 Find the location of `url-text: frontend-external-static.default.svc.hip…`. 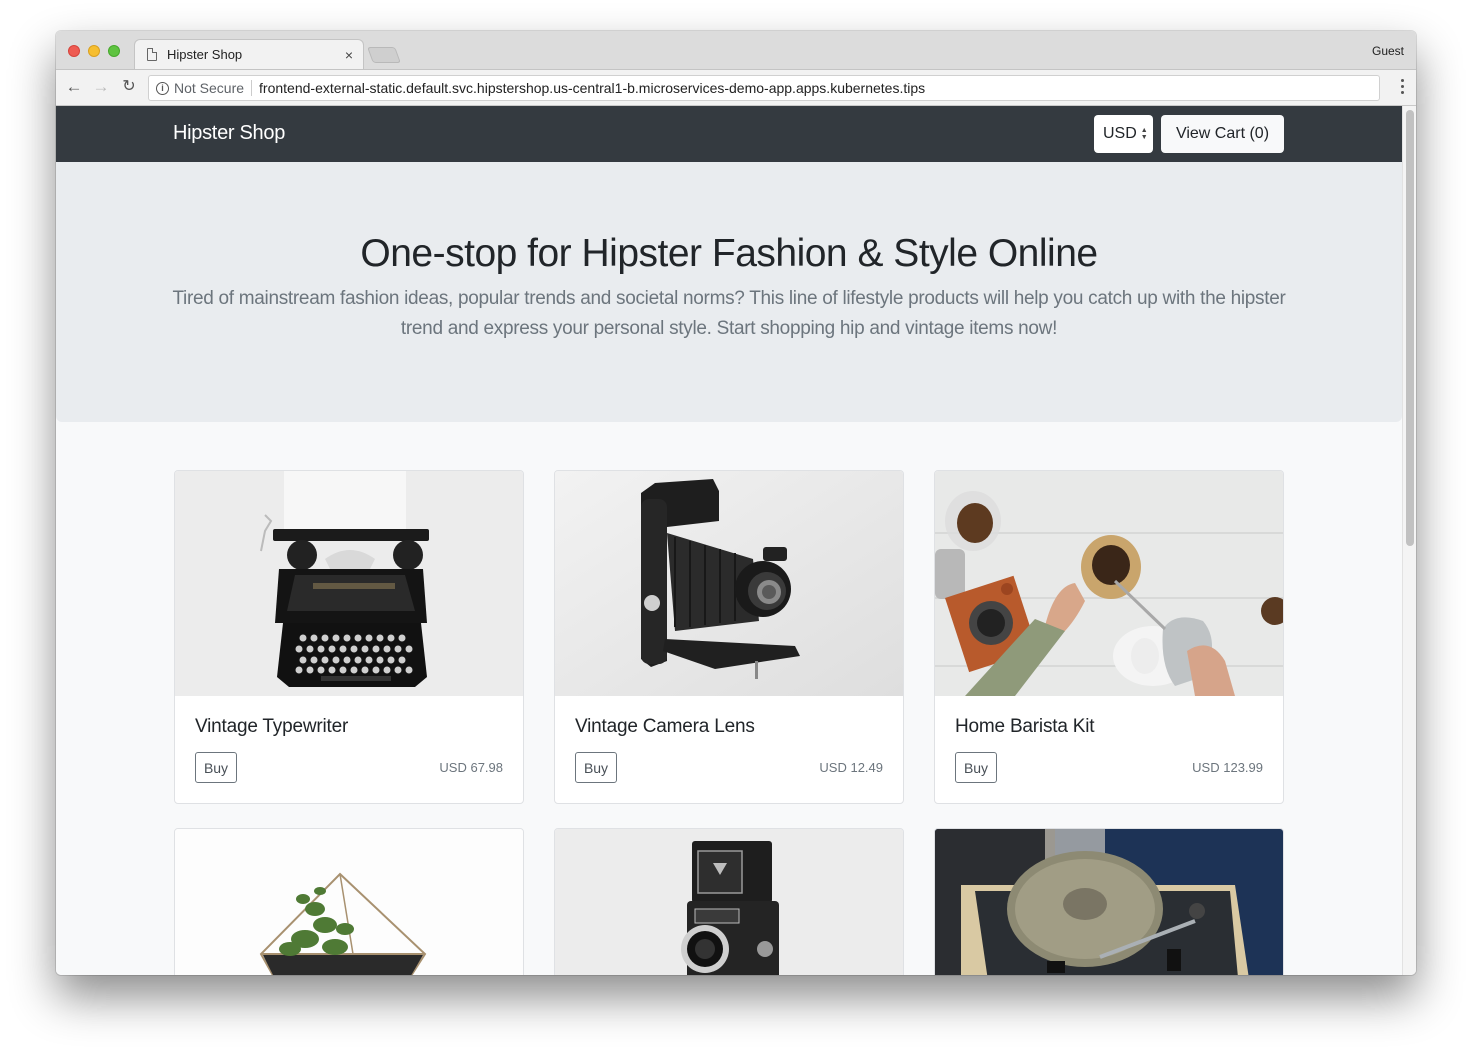

url-text: frontend-external-static.default.svc.hip… is located at coordinates (592, 88).